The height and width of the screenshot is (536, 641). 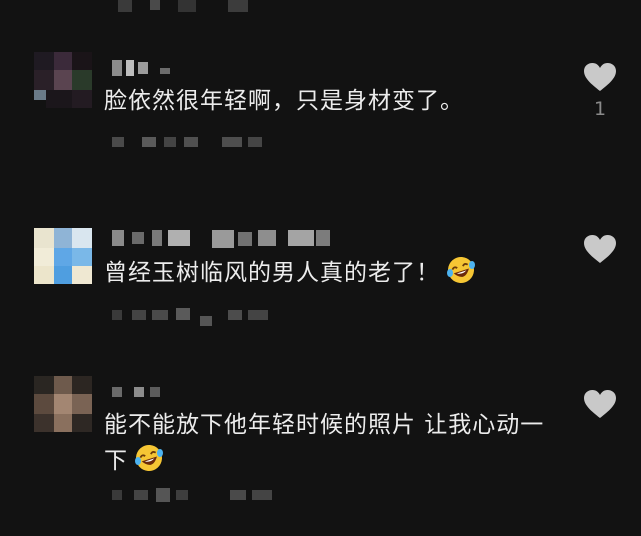 What do you see at coordinates (324, 443) in the screenshot?
I see `comment-text: 能不能放下他年轻时候的照片 让我心动一下` at bounding box center [324, 443].